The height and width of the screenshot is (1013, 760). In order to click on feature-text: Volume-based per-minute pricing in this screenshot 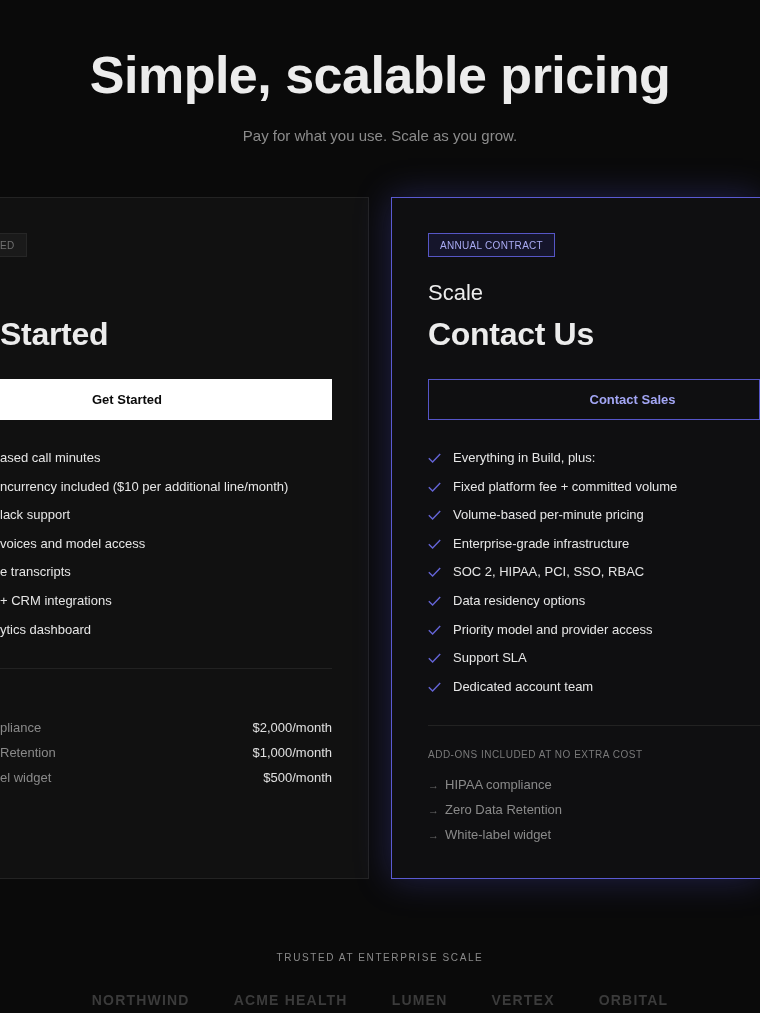, I will do `click(548, 515)`.